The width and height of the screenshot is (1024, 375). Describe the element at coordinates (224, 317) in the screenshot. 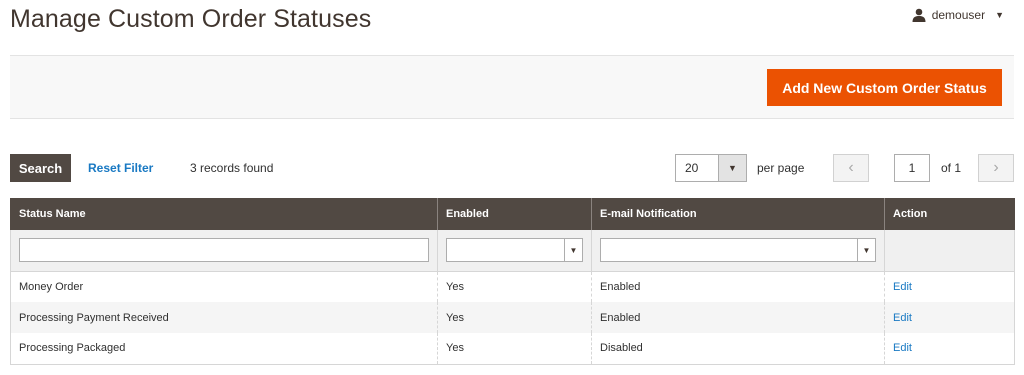

I see `status-name-cell: Processing Payment Received` at that location.